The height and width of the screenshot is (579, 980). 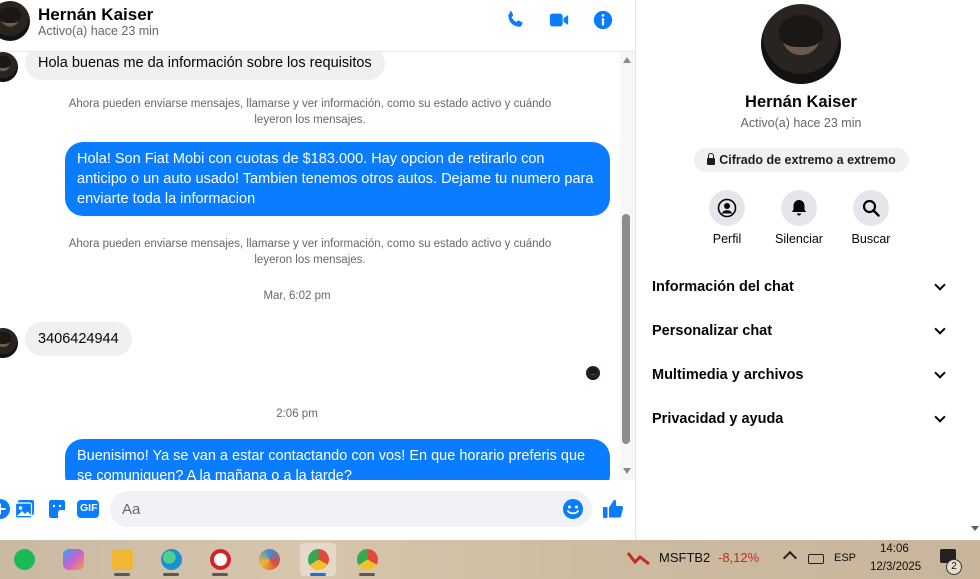 What do you see at coordinates (367, 559) in the screenshot?
I see `chrome-profile-icon` at bounding box center [367, 559].